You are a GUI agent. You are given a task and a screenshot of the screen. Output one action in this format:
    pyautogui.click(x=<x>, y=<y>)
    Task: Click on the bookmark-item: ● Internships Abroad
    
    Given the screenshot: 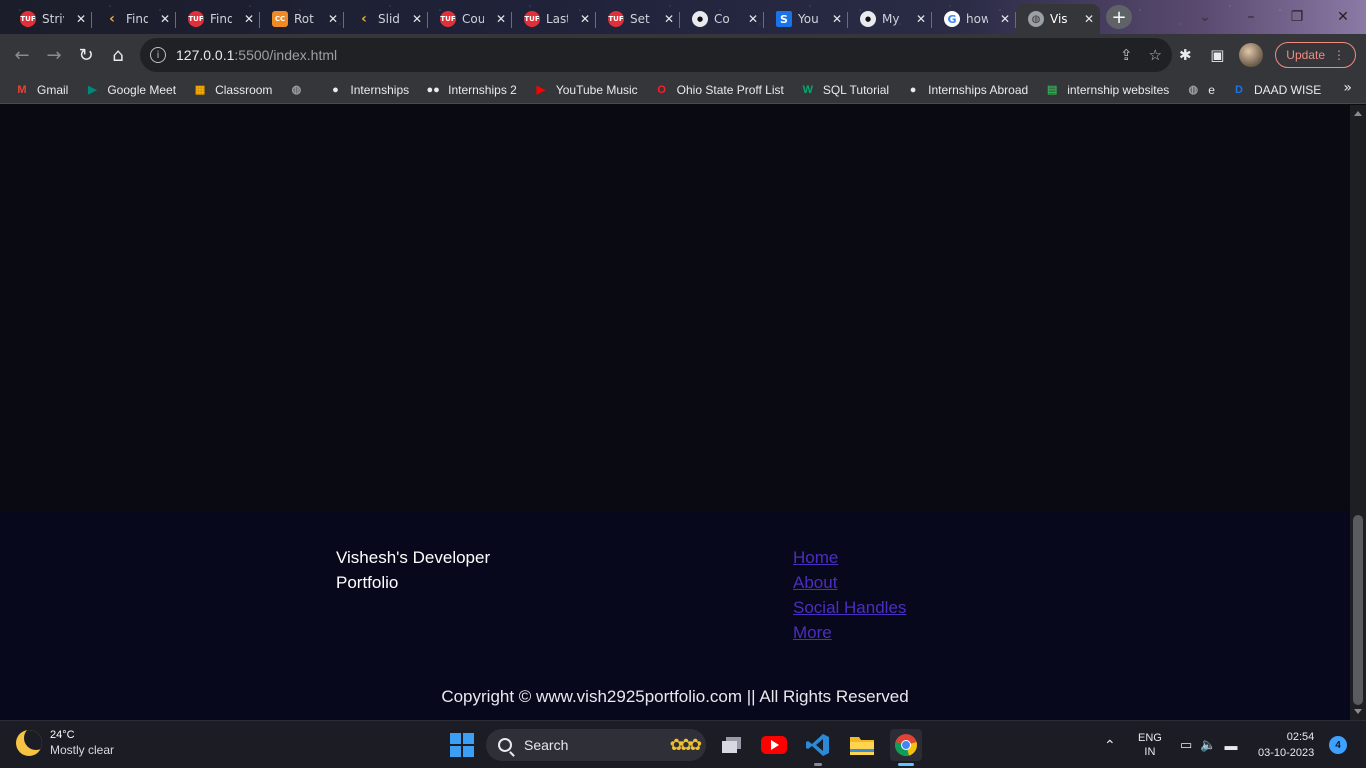 What is the action you would take?
    pyautogui.click(x=966, y=90)
    